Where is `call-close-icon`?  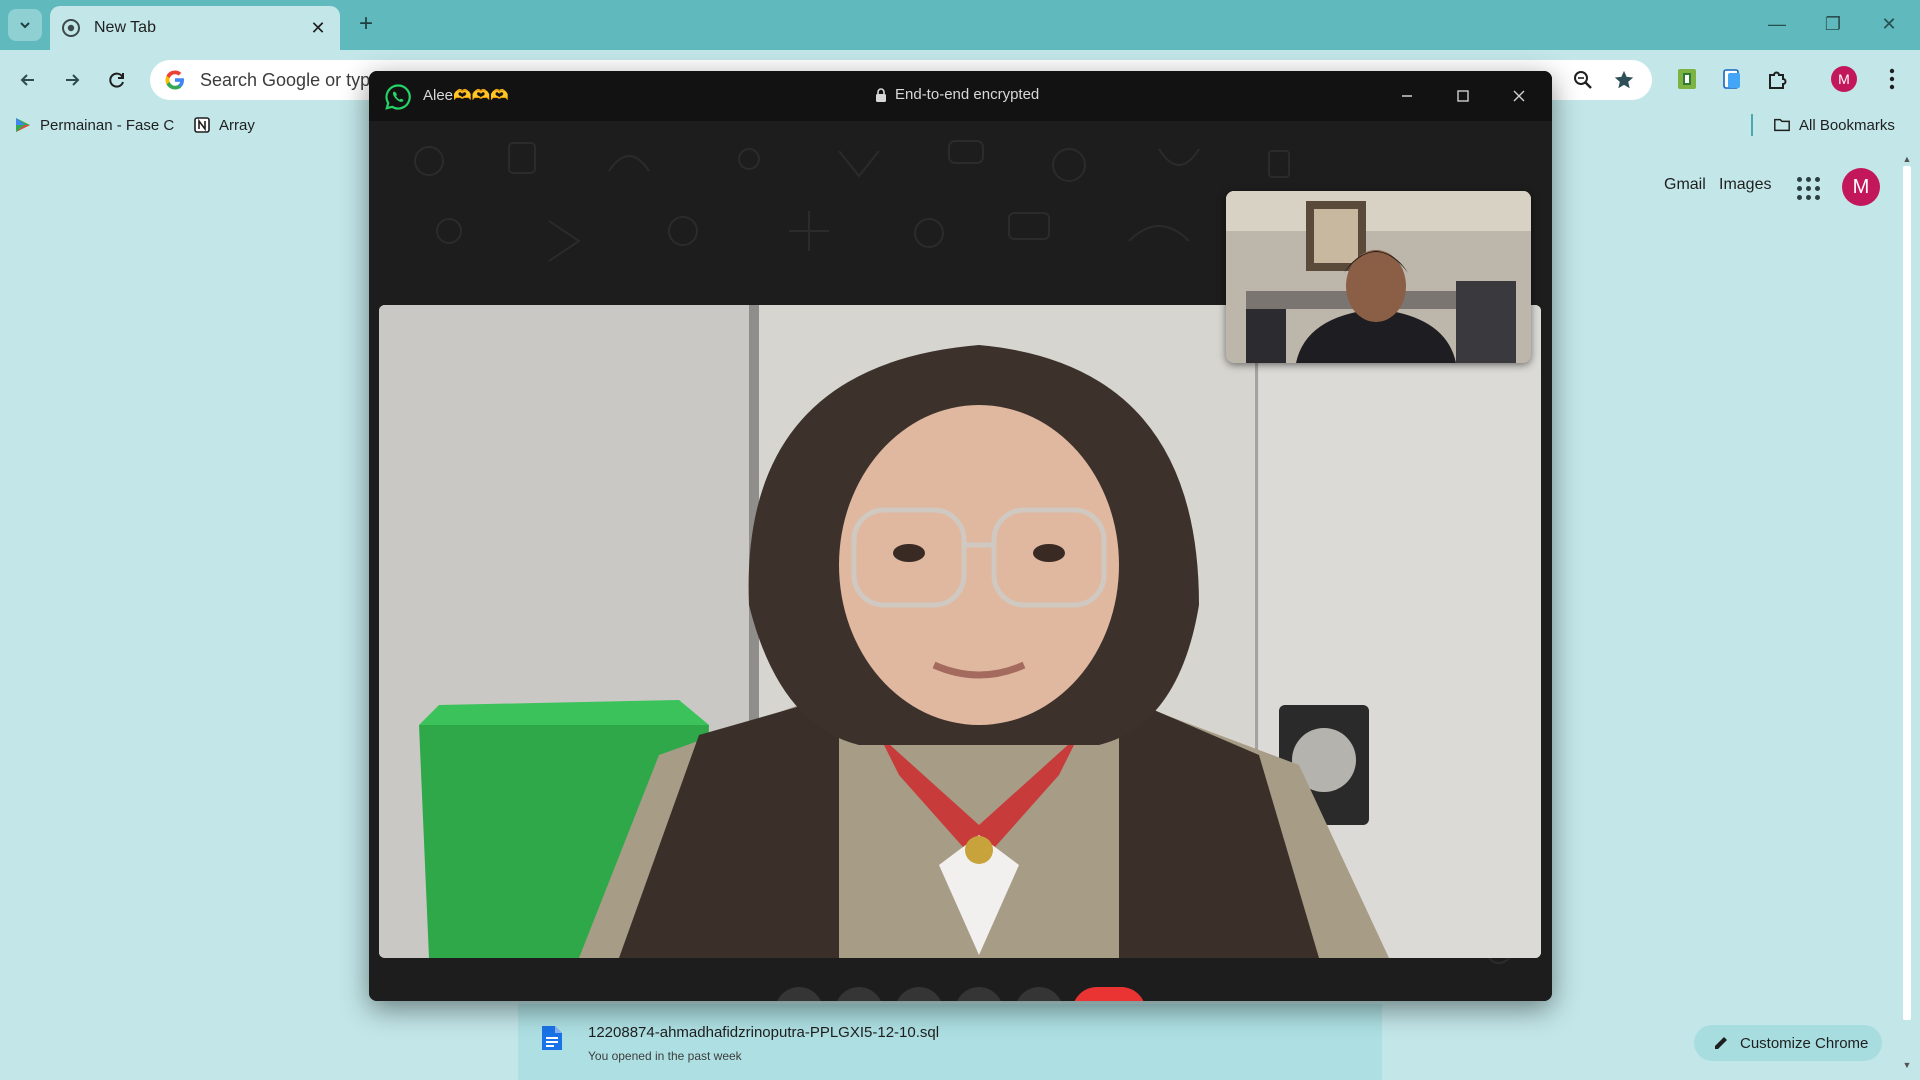
call-close-icon is located at coordinates (1519, 96).